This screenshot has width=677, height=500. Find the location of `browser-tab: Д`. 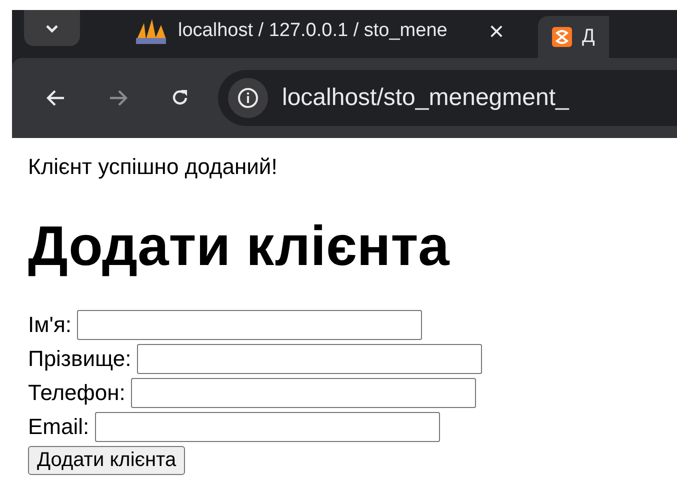

browser-tab: Д is located at coordinates (573, 37).